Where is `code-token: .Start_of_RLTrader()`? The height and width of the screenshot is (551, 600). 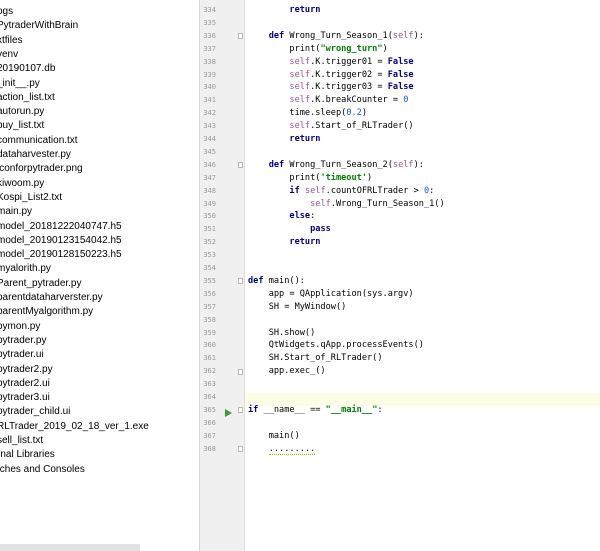
code-token: .Start_of_RLTrader() is located at coordinates (362, 126).